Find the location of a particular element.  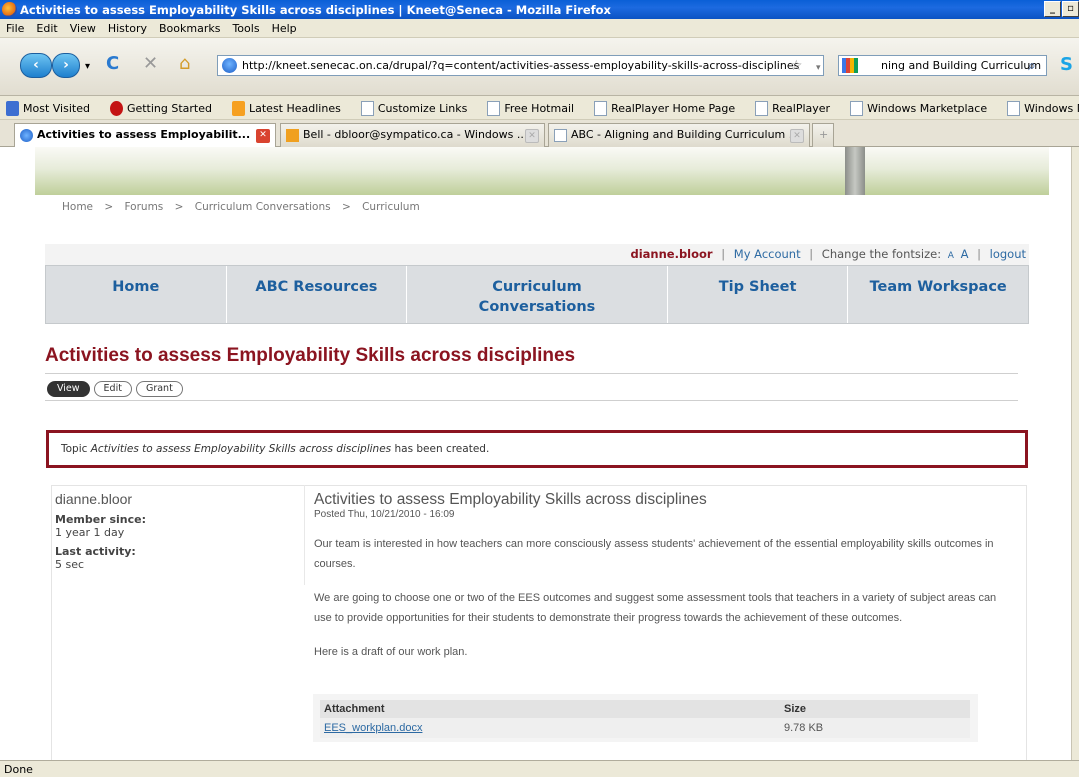

username: dianne.bloor is located at coordinates (671, 254).